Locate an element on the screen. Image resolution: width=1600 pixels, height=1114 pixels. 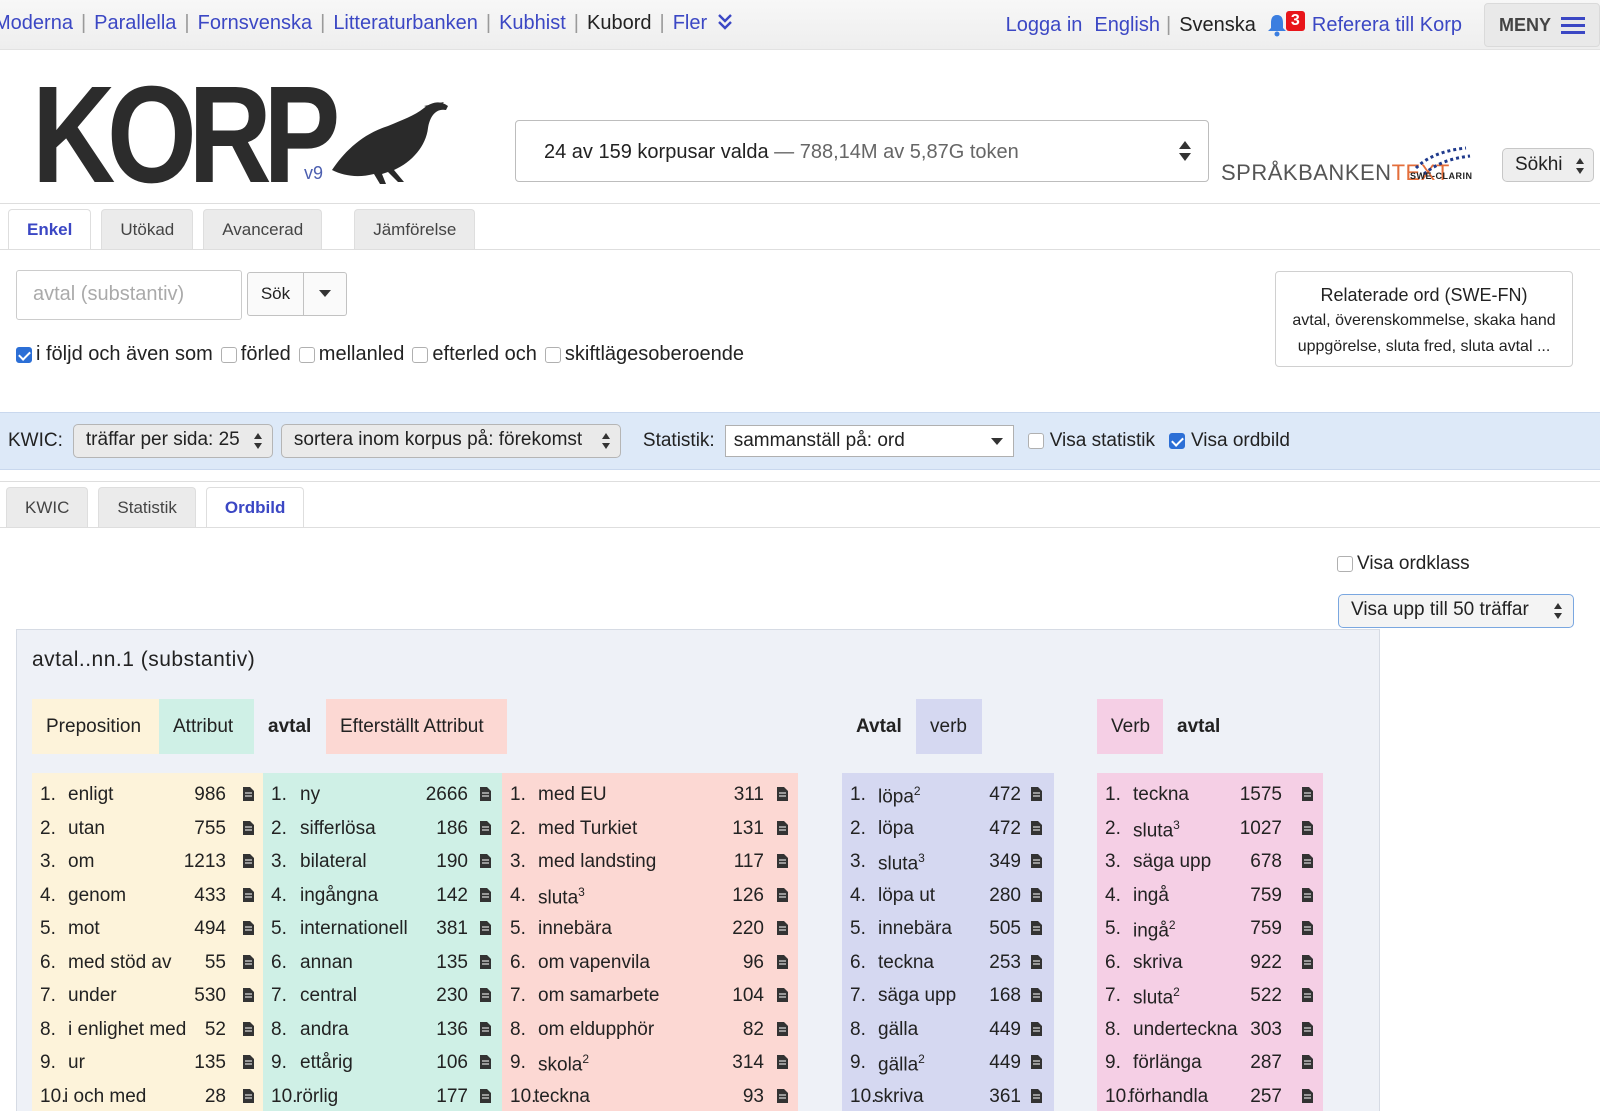
list-item: 10.i och med28 is located at coordinates (147, 1097).